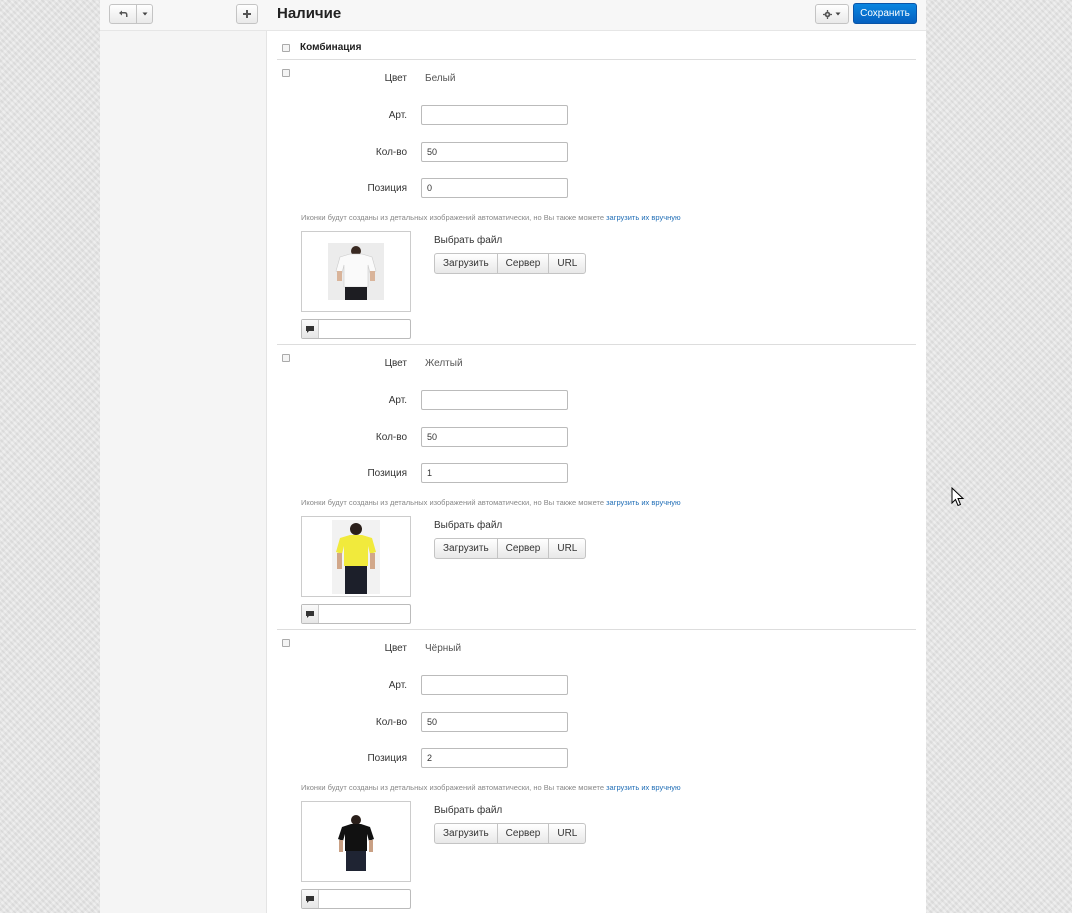  I want to click on black-tshirt-image, so click(356, 841).